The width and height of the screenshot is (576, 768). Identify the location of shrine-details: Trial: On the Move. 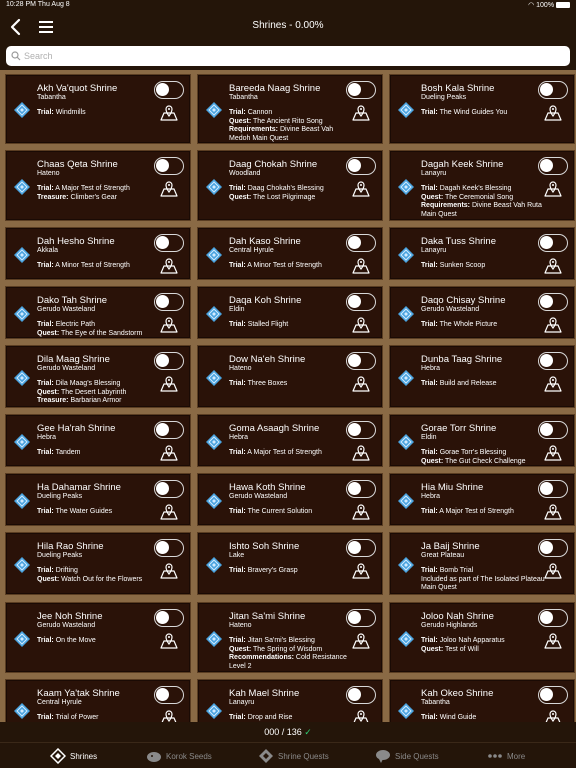
(99, 641).